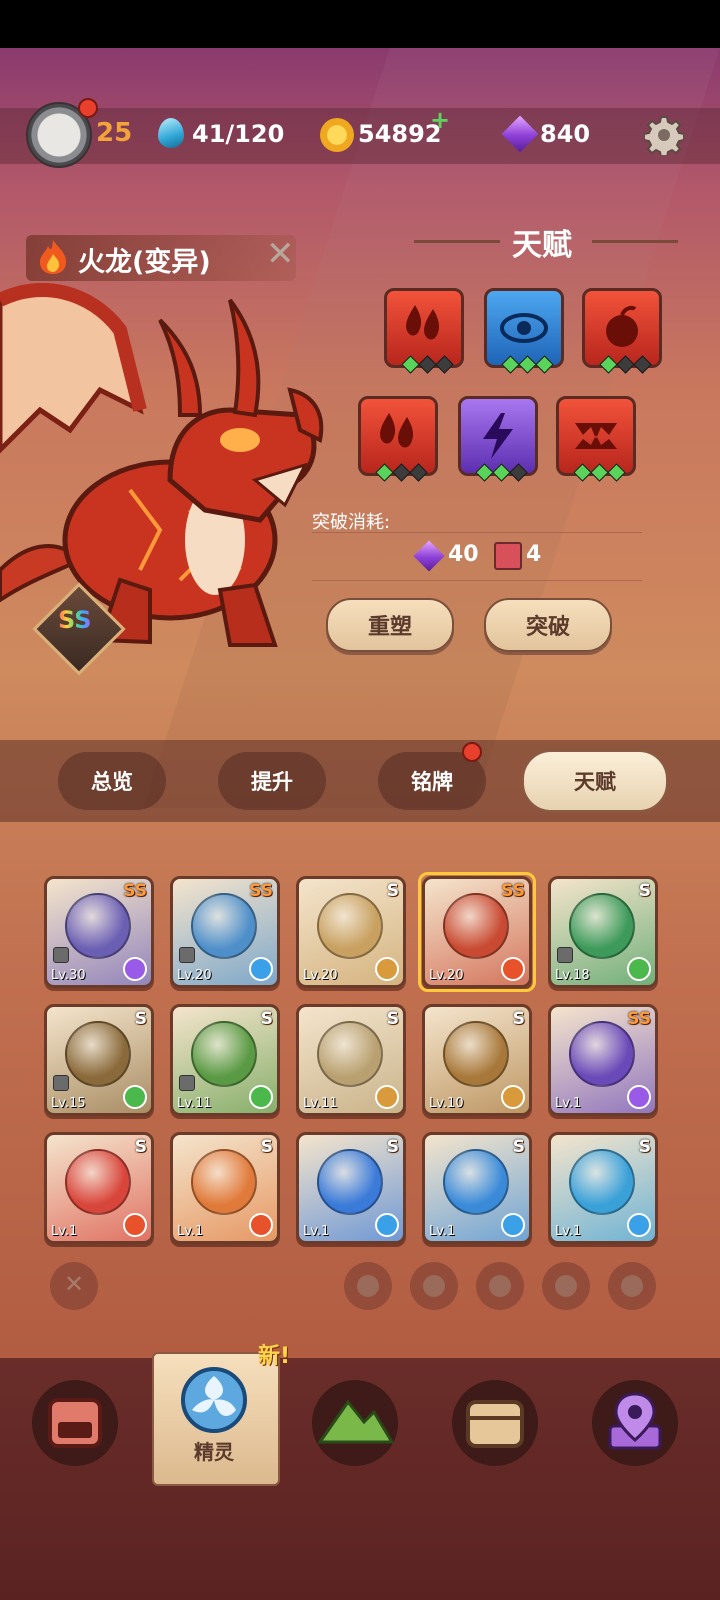 Image resolution: width=720 pixels, height=1600 pixels. I want to click on earth-element-icon, so click(513, 1097).